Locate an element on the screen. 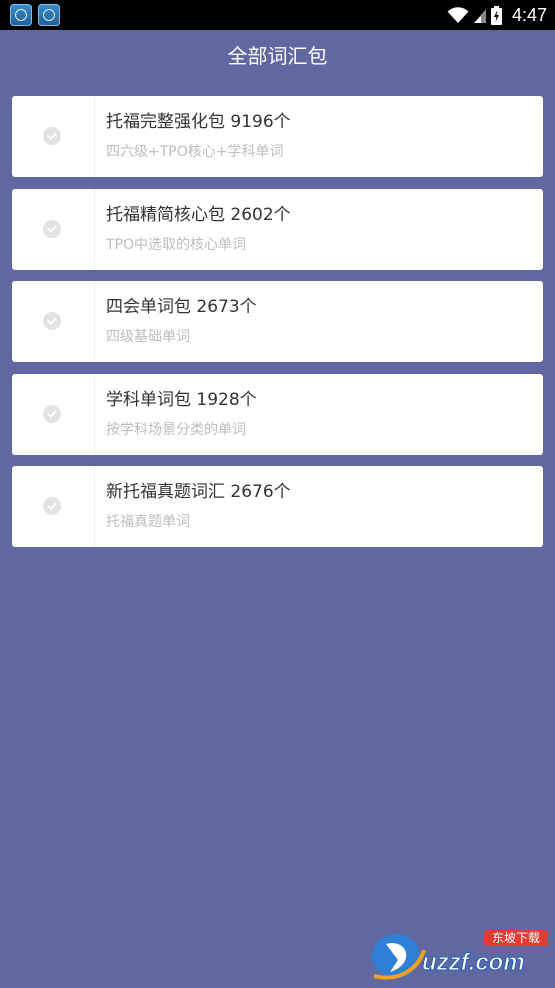 This screenshot has height=988, width=555. signal-icon is located at coordinates (479, 16).